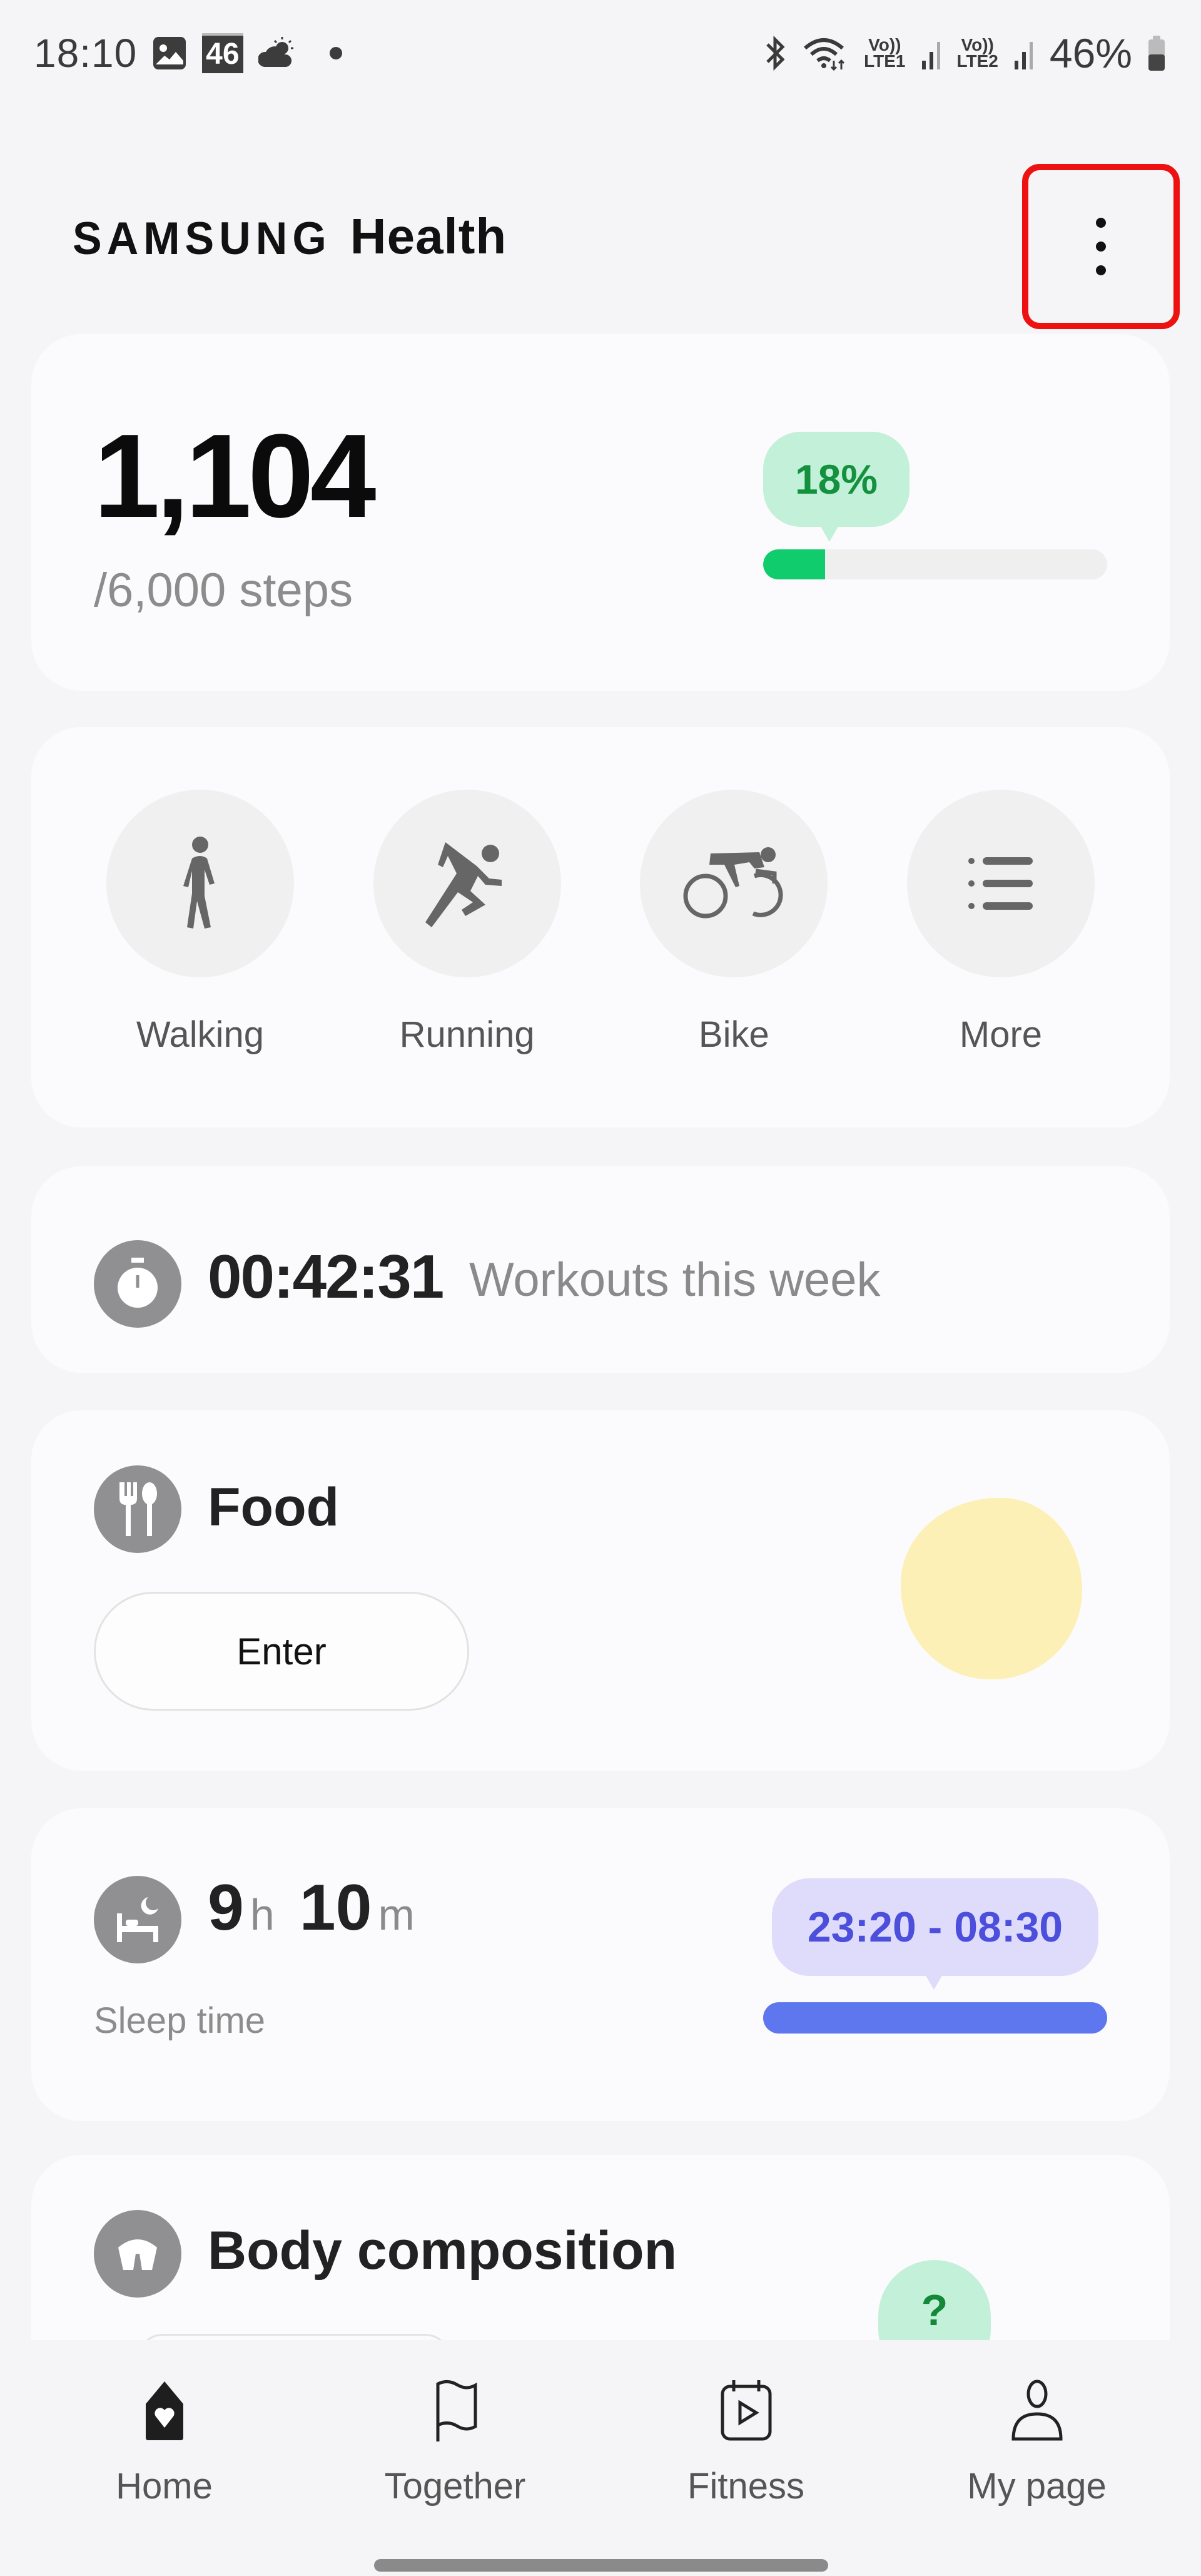 This screenshot has height=2576, width=1201. I want to click on nav-fitness: Fitness, so click(746, 2442).